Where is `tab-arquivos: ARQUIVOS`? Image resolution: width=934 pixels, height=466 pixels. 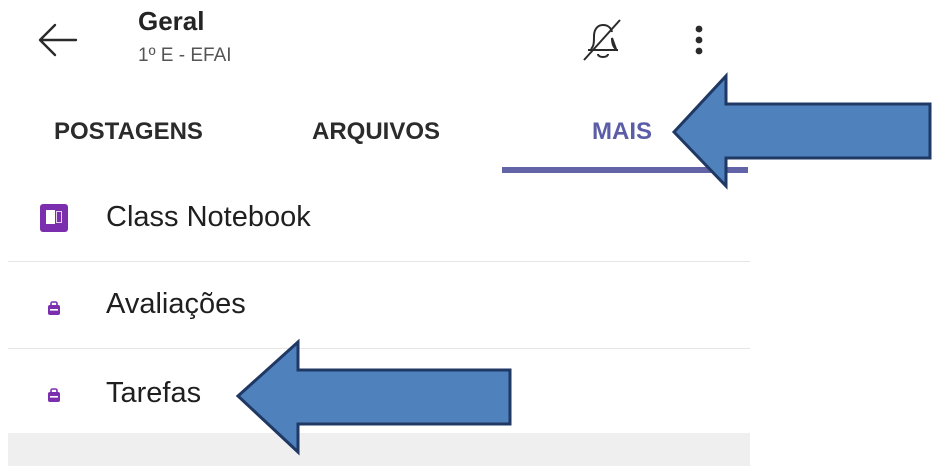
tab-arquivos: ARQUIVOS is located at coordinates (376, 132).